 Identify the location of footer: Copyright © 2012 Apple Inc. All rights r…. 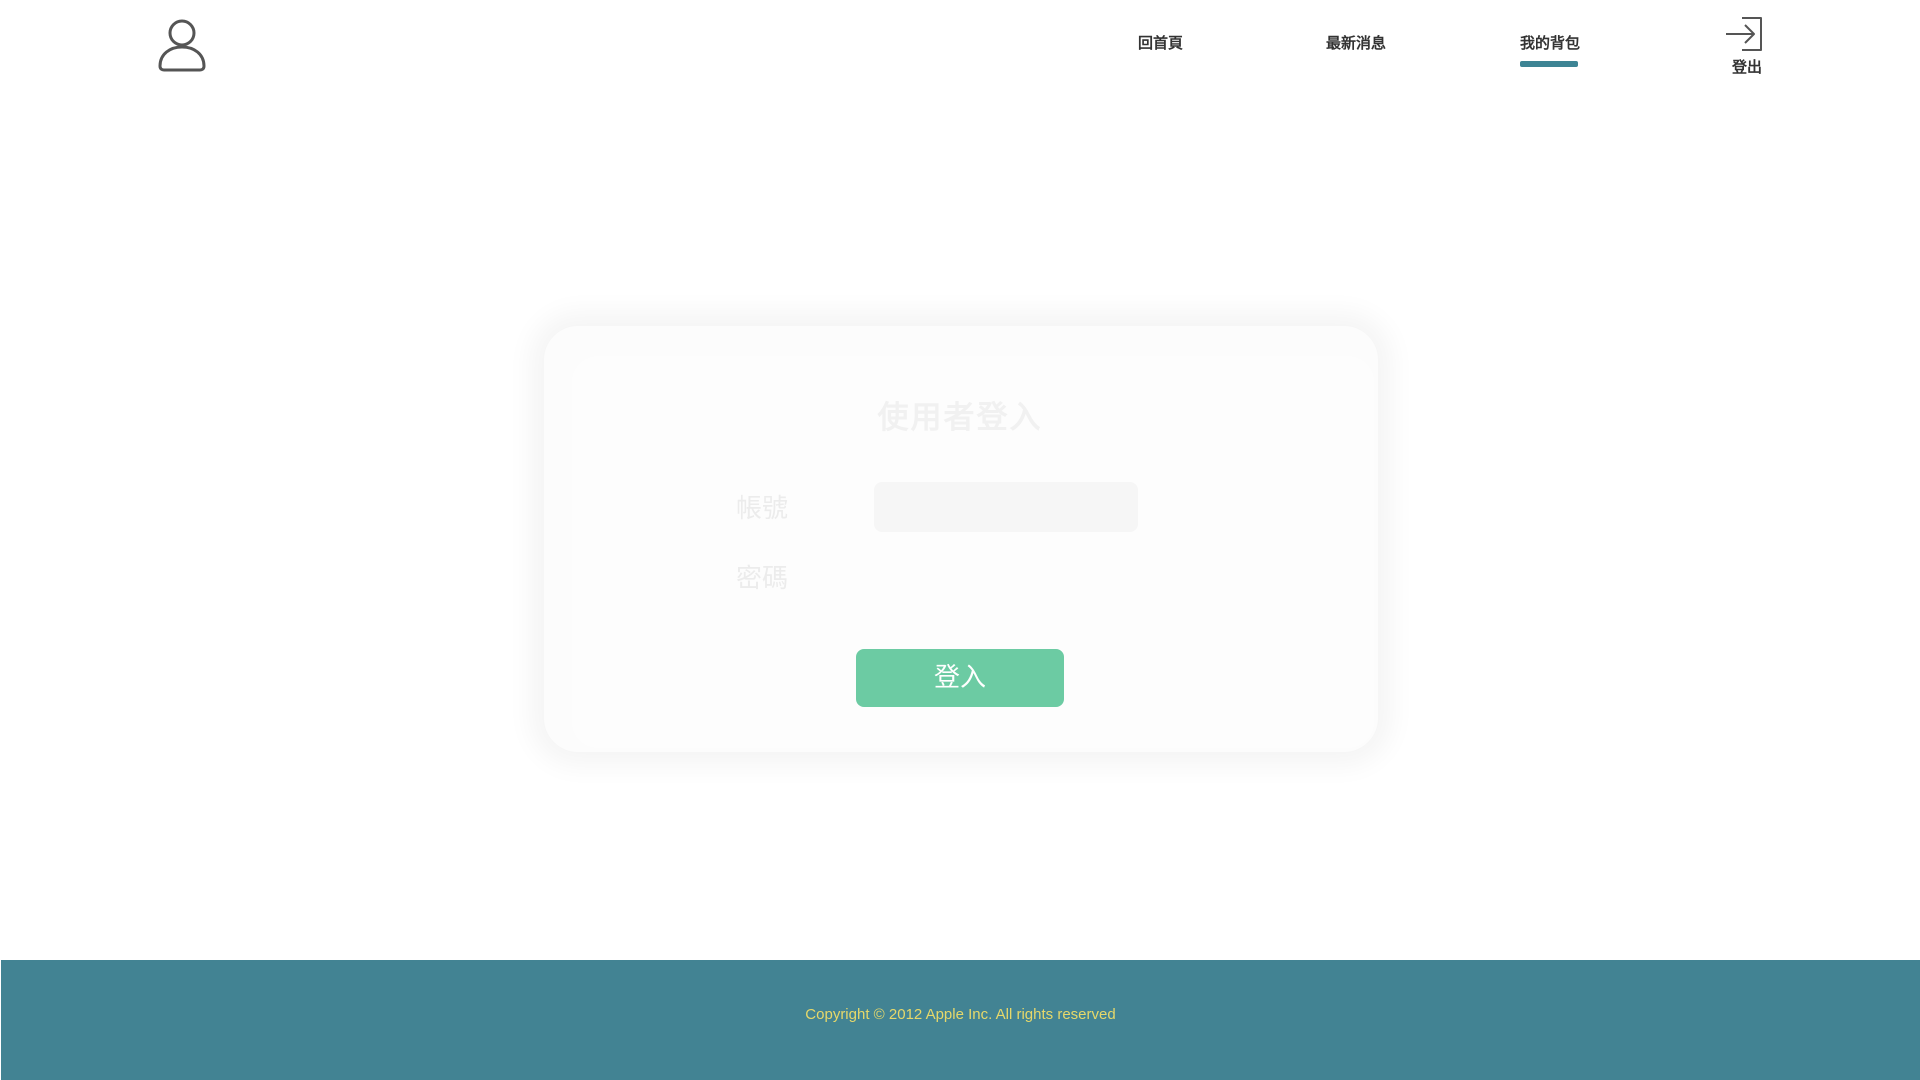
(960, 1020).